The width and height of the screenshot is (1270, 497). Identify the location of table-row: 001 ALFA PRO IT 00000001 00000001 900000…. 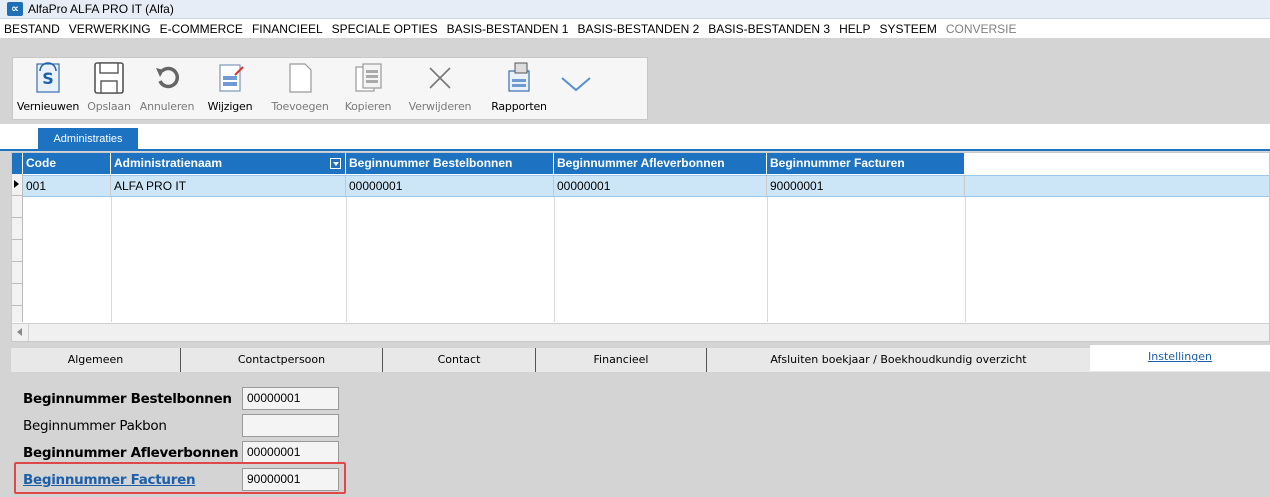
(646, 186).